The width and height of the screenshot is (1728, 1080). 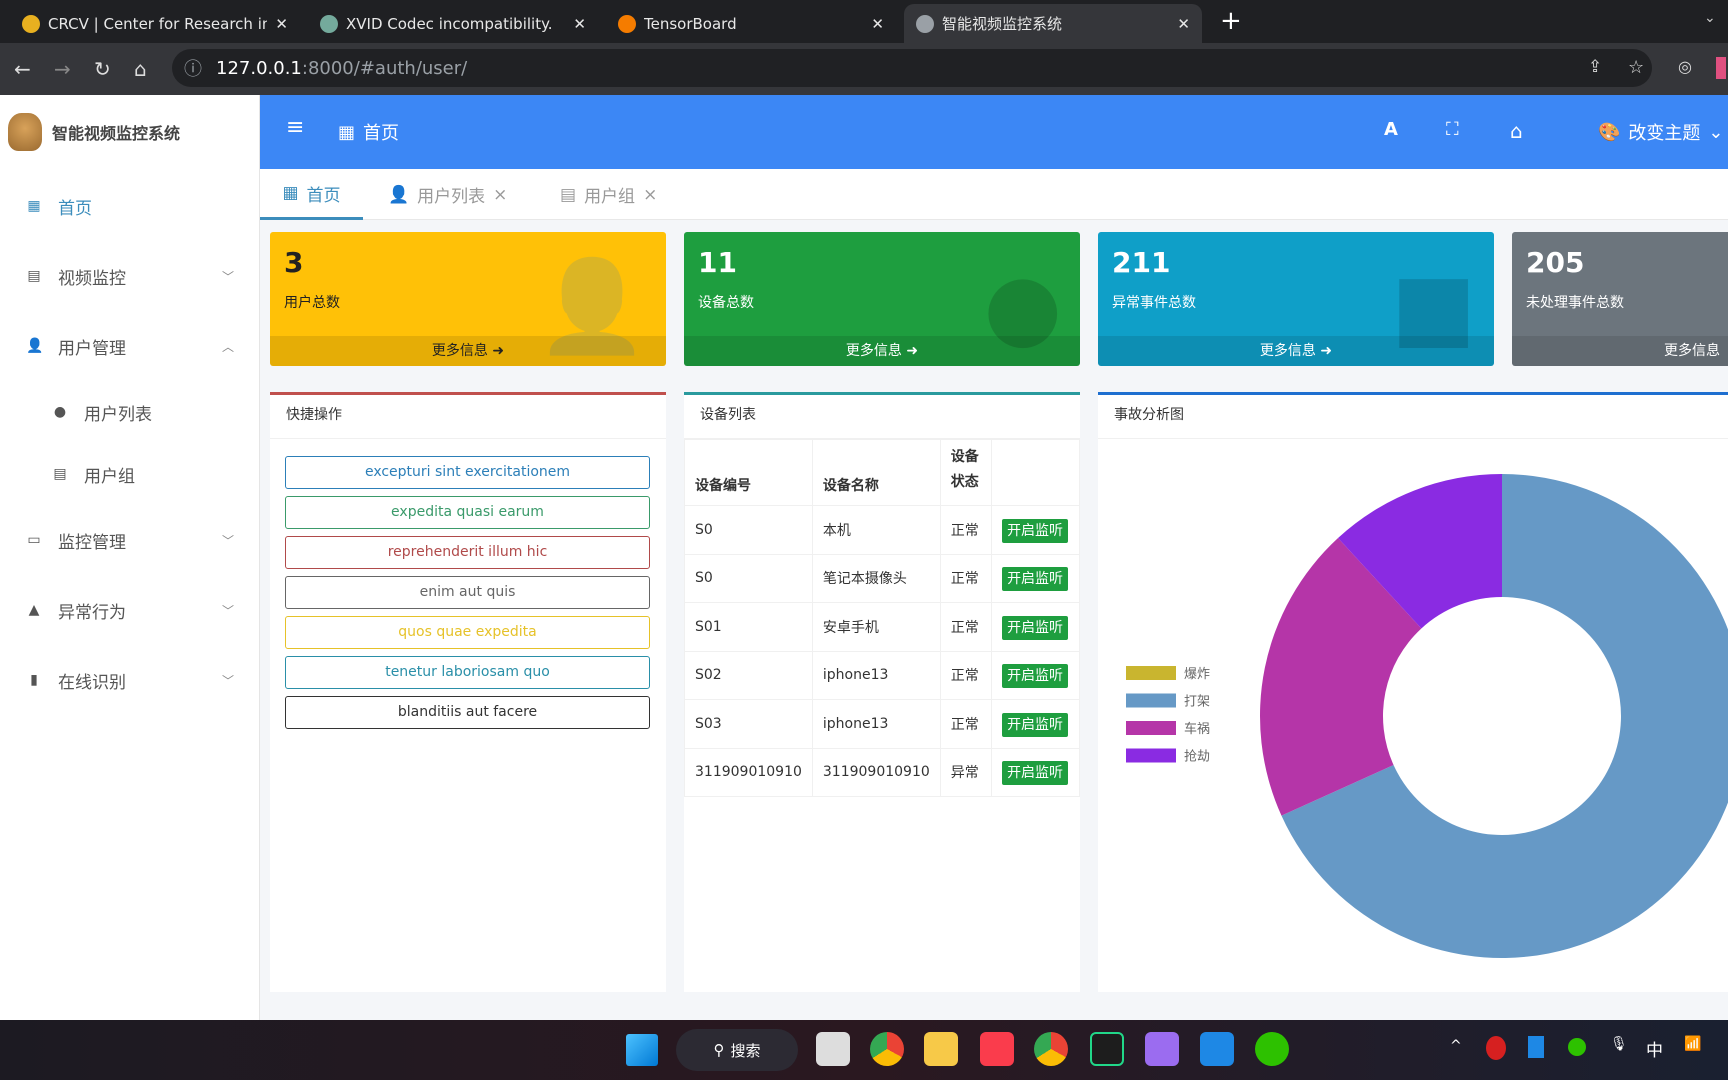 What do you see at coordinates (22, 69) in the screenshot?
I see `back-icon: ←` at bounding box center [22, 69].